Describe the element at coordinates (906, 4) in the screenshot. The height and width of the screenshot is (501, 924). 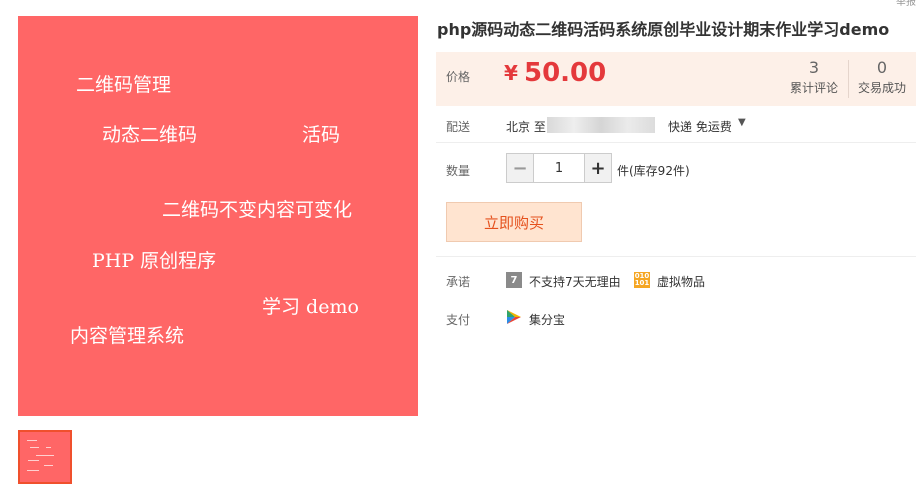
I see `report-link: 举报` at that location.